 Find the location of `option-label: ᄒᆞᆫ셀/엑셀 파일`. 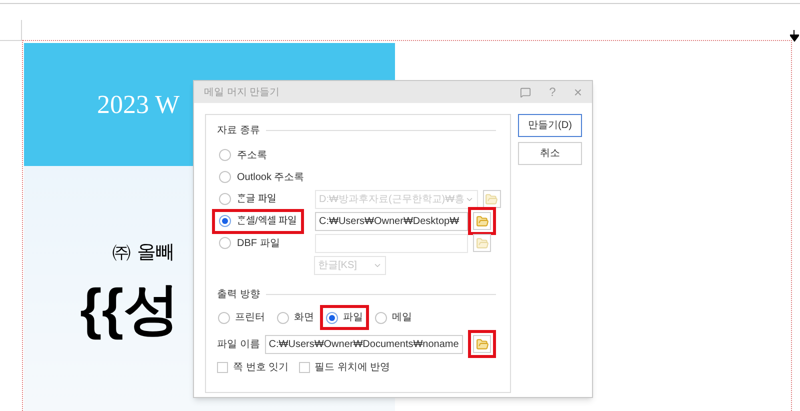

option-label: ᄒᆞᆫ셀/엑셀 파일 is located at coordinates (267, 221).